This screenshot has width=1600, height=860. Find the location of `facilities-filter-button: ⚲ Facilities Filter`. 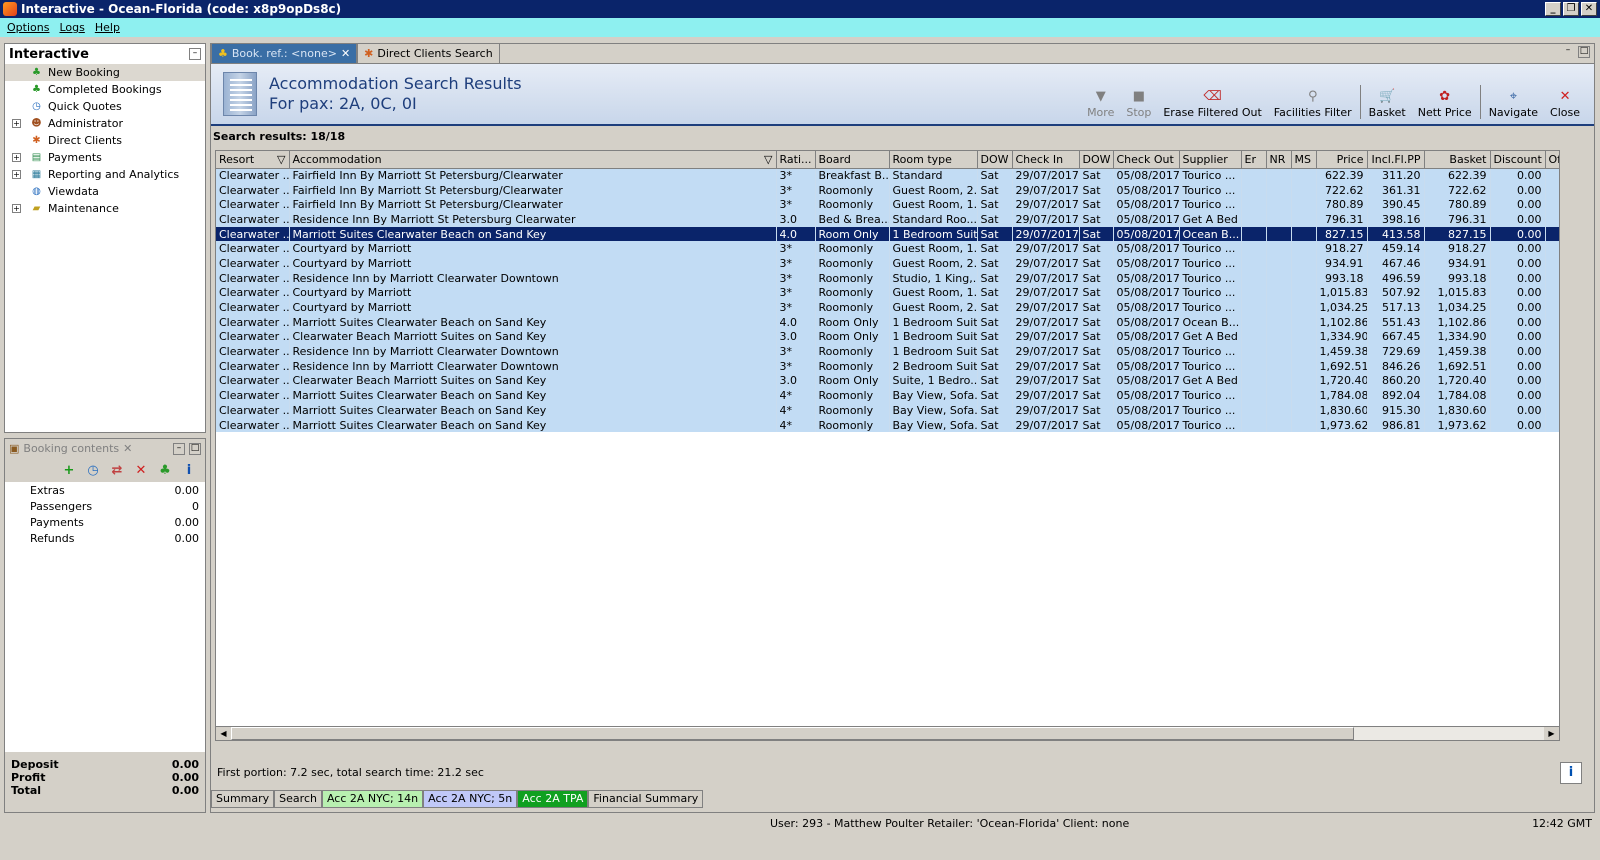

facilities-filter-button: ⚲ Facilities Filter is located at coordinates (1313, 103).